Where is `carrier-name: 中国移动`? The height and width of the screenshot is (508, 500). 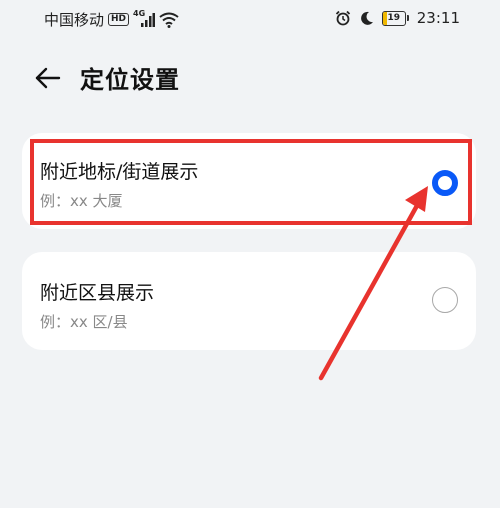 carrier-name: 中国移动 is located at coordinates (74, 20).